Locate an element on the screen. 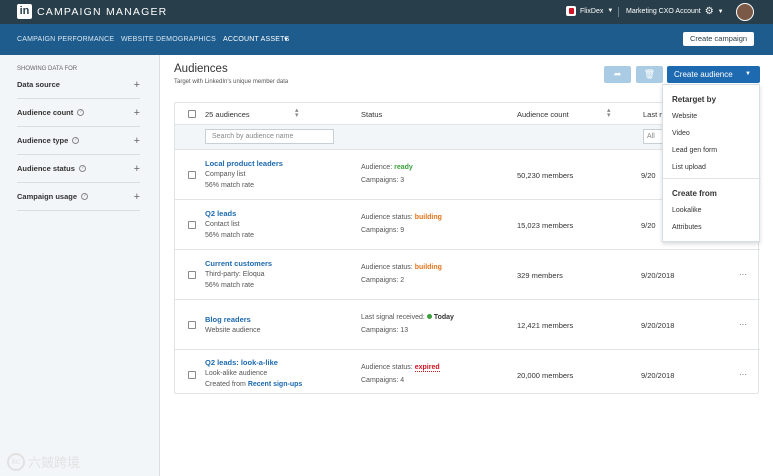 This screenshot has width=773, height=476. audience-status: Audience: ready is located at coordinates (387, 167).